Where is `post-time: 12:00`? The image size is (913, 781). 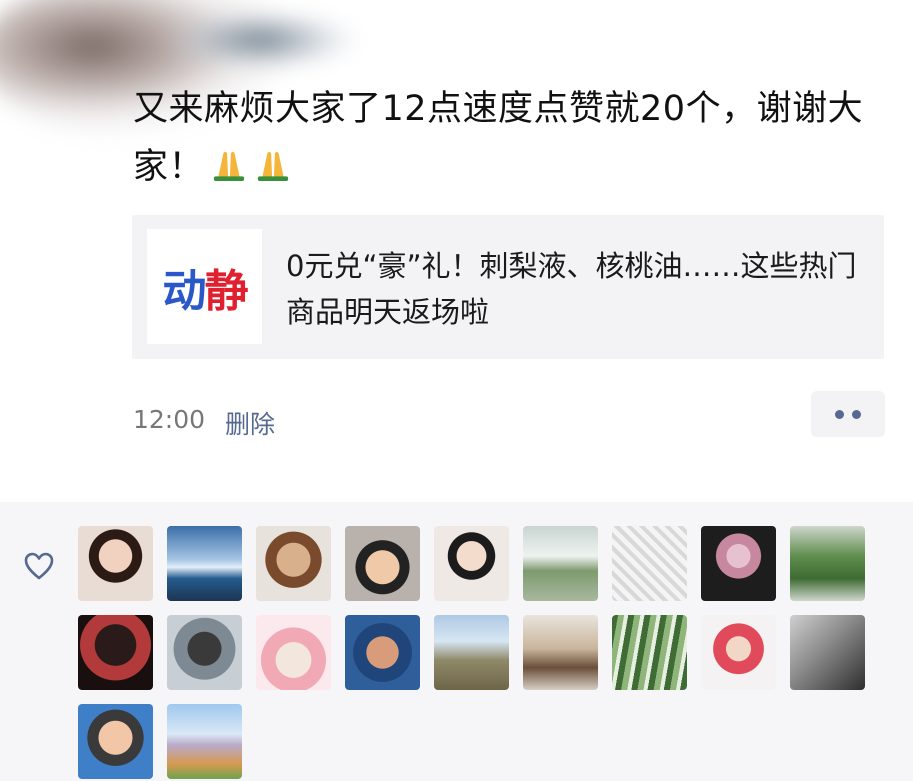
post-time: 12:00 is located at coordinates (169, 419).